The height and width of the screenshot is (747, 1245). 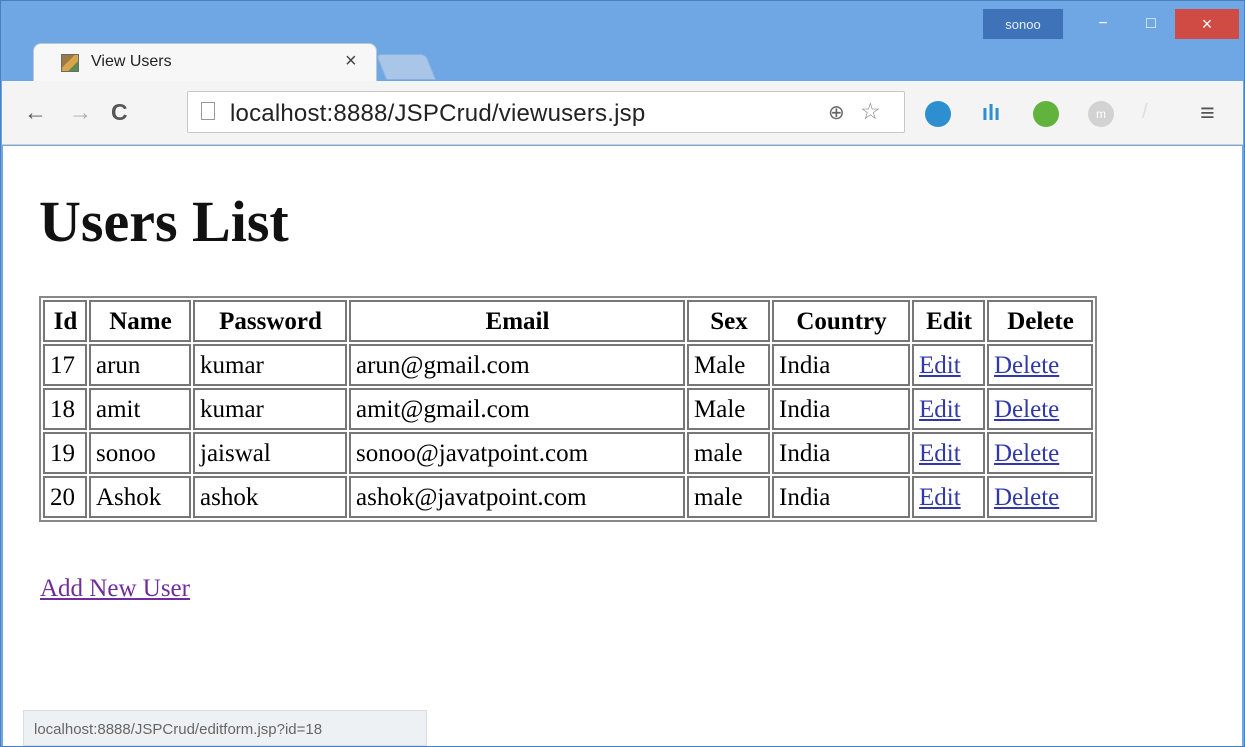 I want to click on cell-id: 18, so click(x=65, y=409).